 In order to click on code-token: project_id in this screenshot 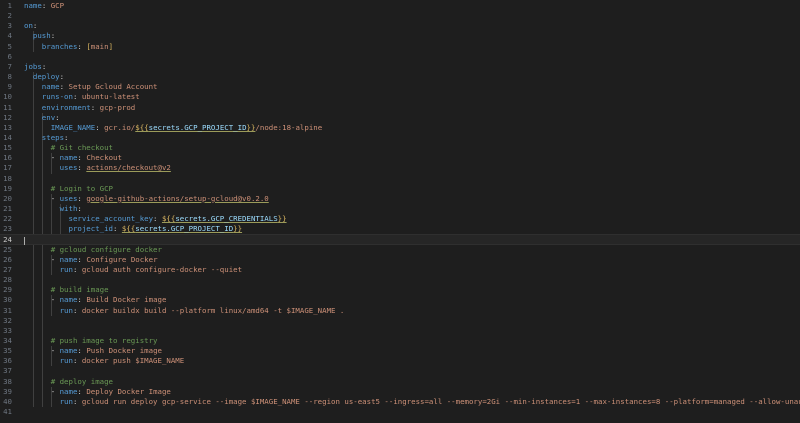, I will do `click(68, 229)`.